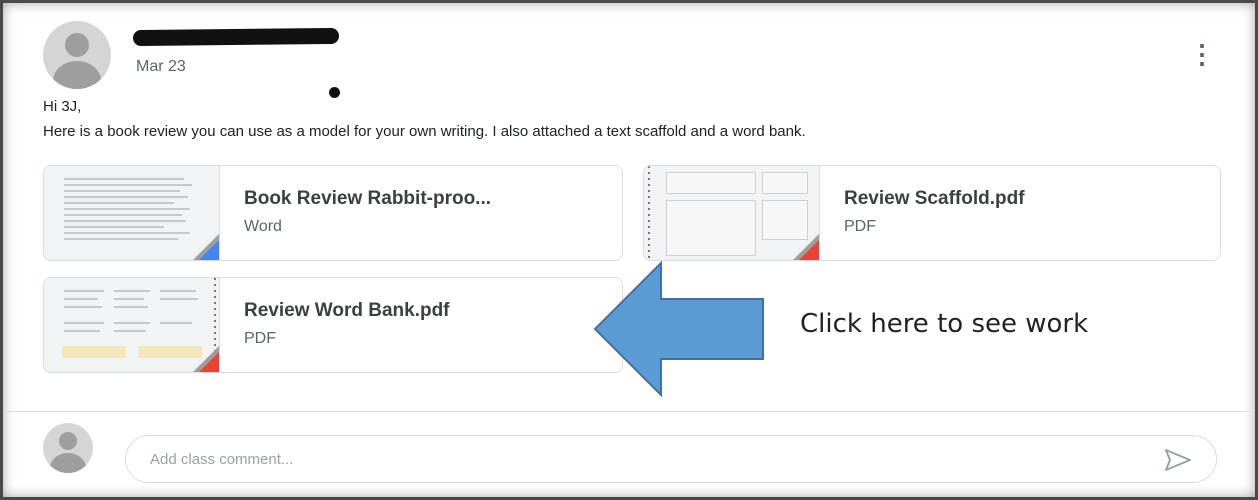 The image size is (1258, 500). I want to click on attachment-title: Review Word Bank.pdf, so click(347, 310).